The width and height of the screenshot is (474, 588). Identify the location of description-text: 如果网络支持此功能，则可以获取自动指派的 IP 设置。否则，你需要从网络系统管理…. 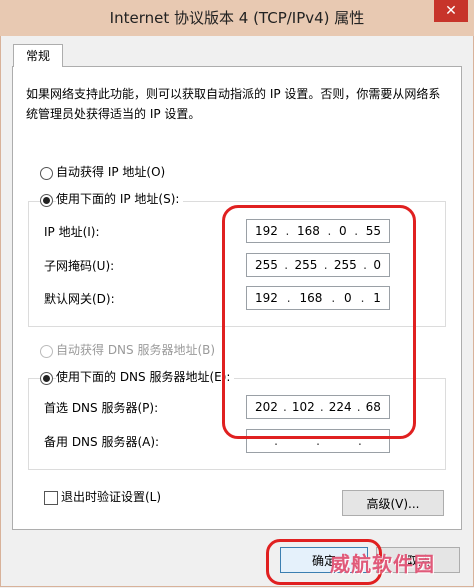
(233, 104).